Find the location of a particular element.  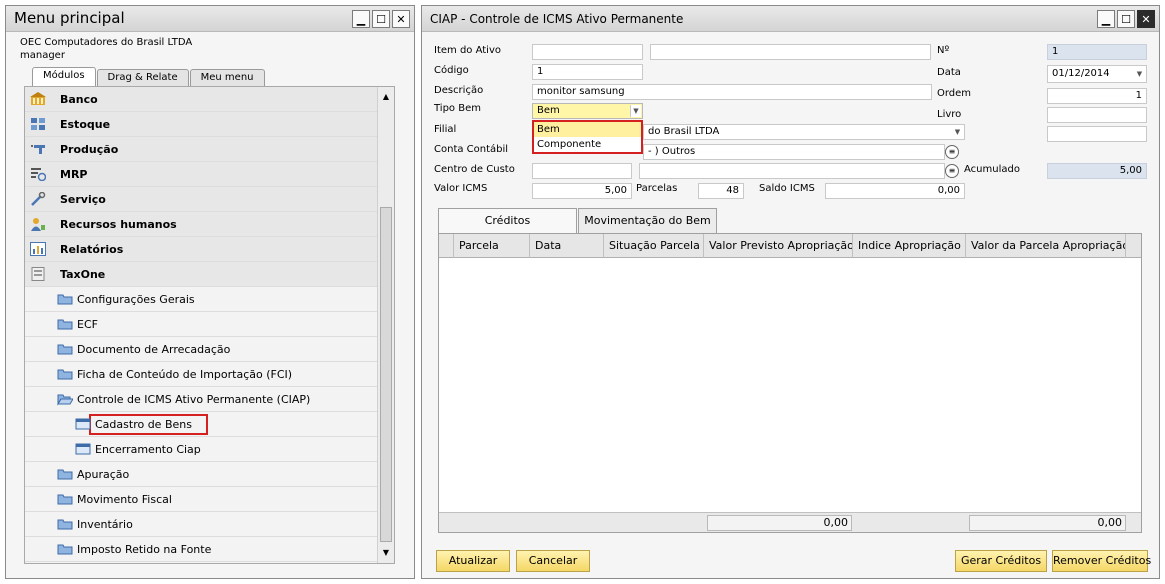

menu-documento-arrecadacao: Documento de Arrecadação is located at coordinates (201, 349).